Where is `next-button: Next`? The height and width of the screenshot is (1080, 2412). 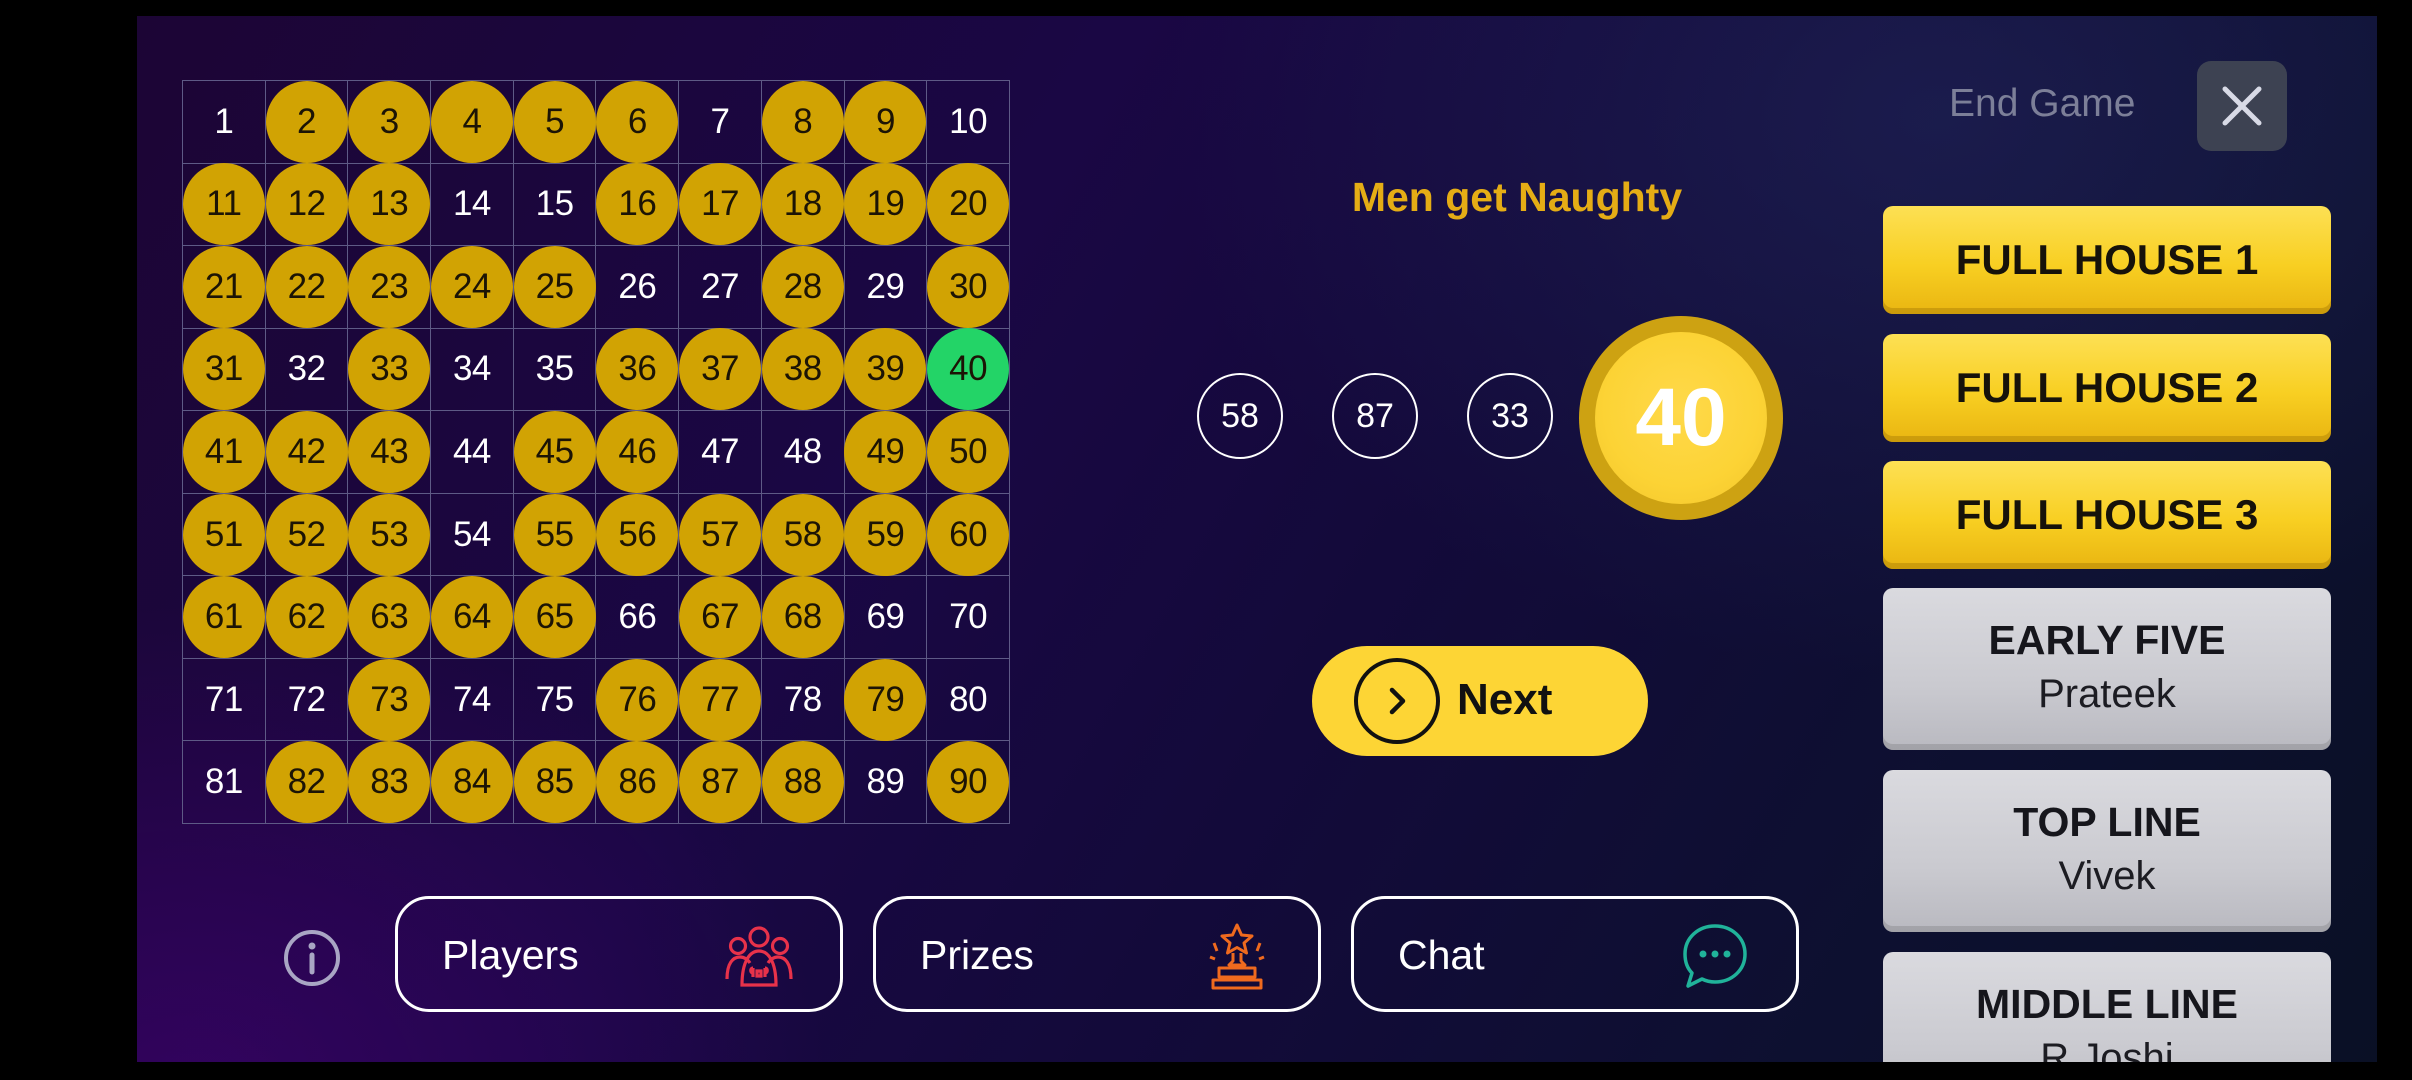 next-button: Next is located at coordinates (1480, 701).